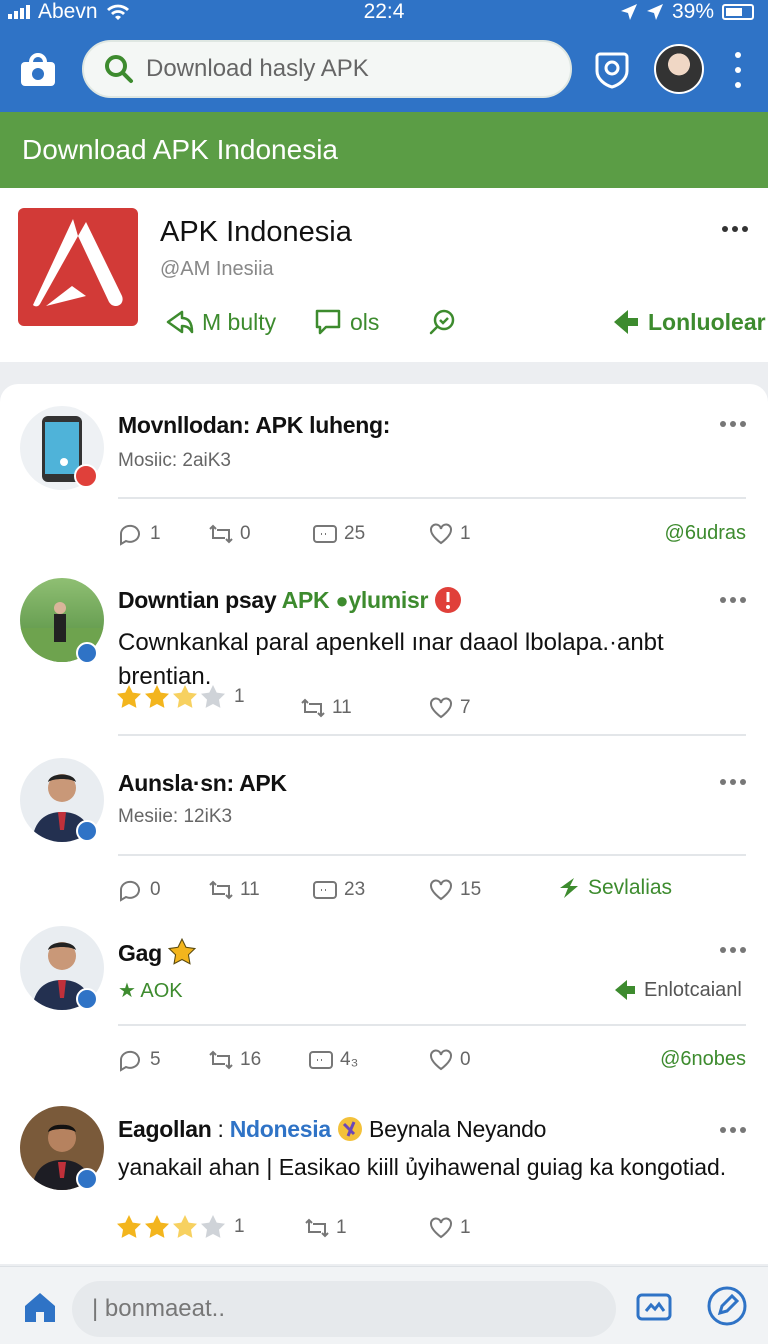 Image resolution: width=768 pixels, height=1344 pixels. Describe the element at coordinates (703, 1059) in the screenshot. I see `post-tag: @6nobes` at that location.